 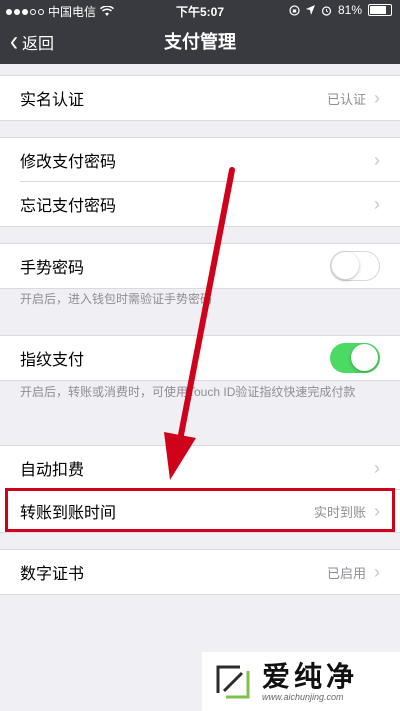 I want to click on gesture-hint: 开启后，进入钱包时需验证手势密码, so click(x=116, y=299).